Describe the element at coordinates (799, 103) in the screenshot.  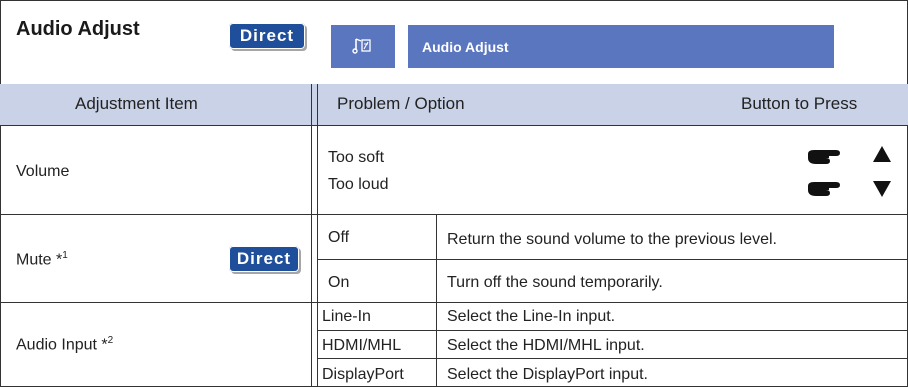
I see `header-button-to-press: Button to Press` at that location.